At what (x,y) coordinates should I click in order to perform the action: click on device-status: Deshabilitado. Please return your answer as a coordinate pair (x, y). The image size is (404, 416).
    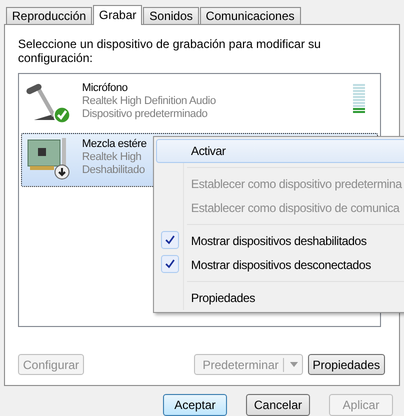
    Looking at the image, I should click on (113, 170).